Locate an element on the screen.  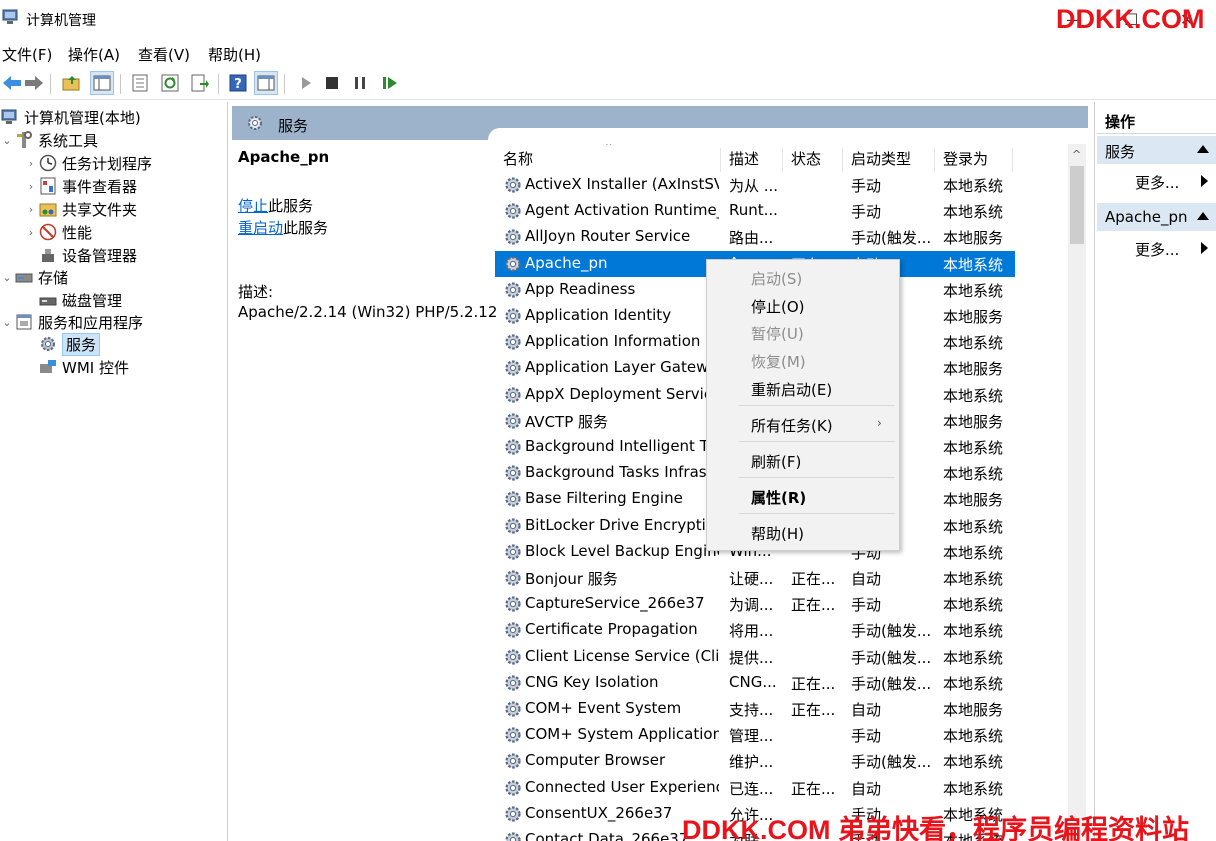
action-pane-button is located at coordinates (266, 83).